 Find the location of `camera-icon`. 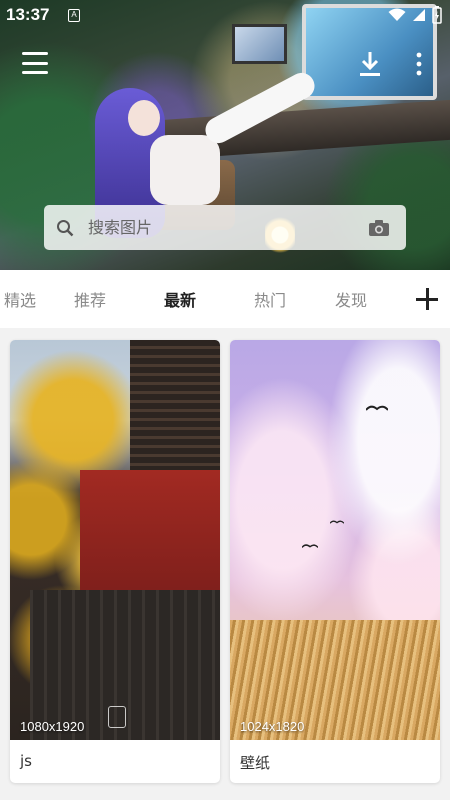

camera-icon is located at coordinates (379, 228).